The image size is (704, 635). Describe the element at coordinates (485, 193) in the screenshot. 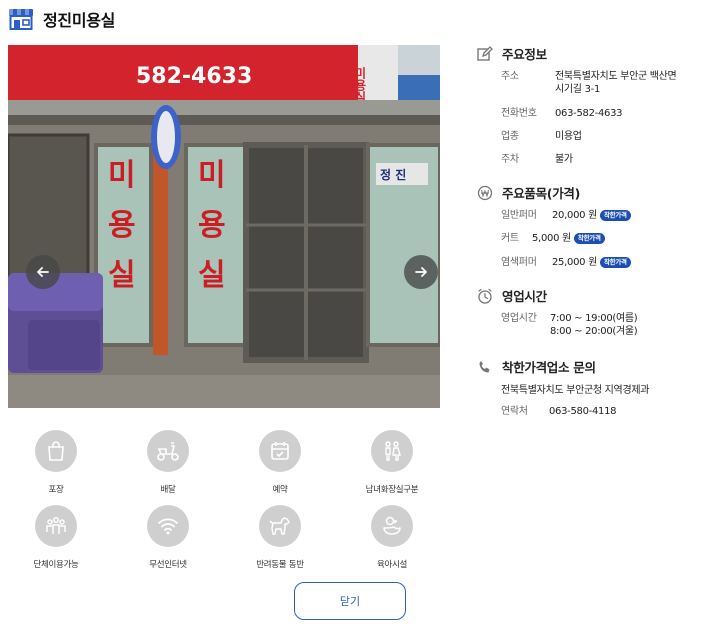

I see `won-icon` at that location.